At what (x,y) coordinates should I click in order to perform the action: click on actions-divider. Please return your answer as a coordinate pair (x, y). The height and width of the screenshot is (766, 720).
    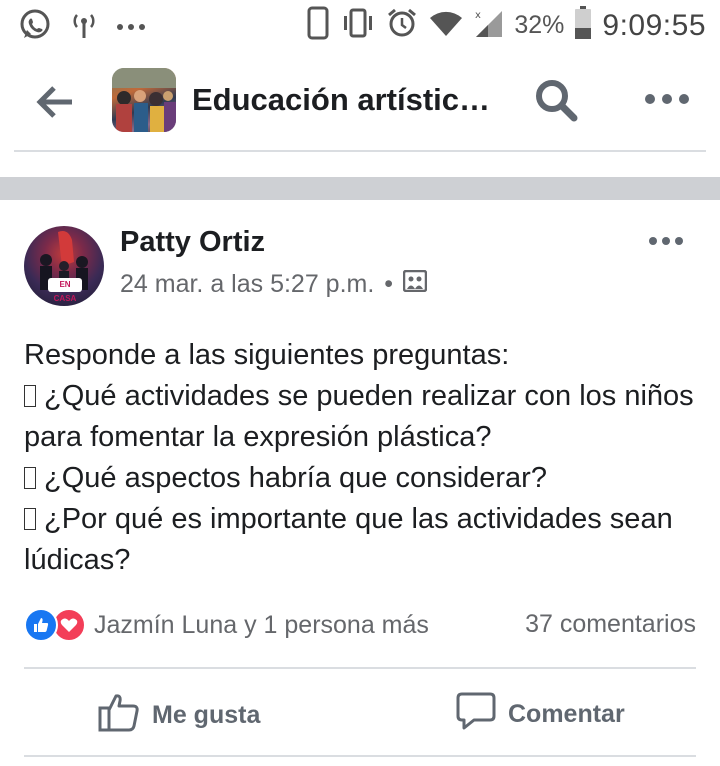
    Looking at the image, I should click on (360, 668).